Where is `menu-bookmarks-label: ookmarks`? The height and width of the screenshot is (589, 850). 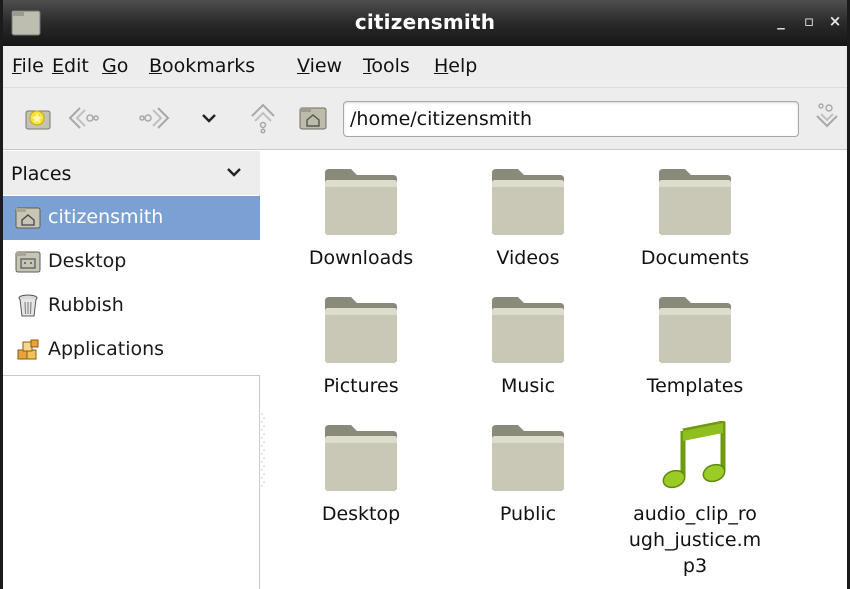
menu-bookmarks-label: ookmarks is located at coordinates (209, 66).